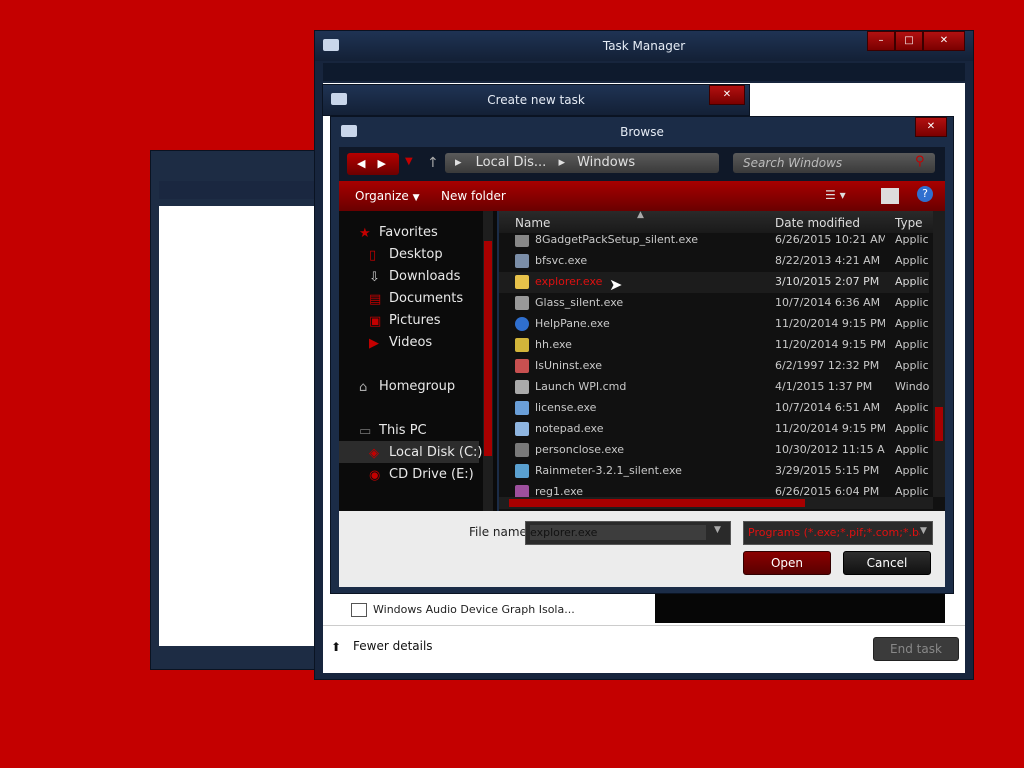 The image size is (1024, 768). I want to click on column-type: Type, so click(909, 223).